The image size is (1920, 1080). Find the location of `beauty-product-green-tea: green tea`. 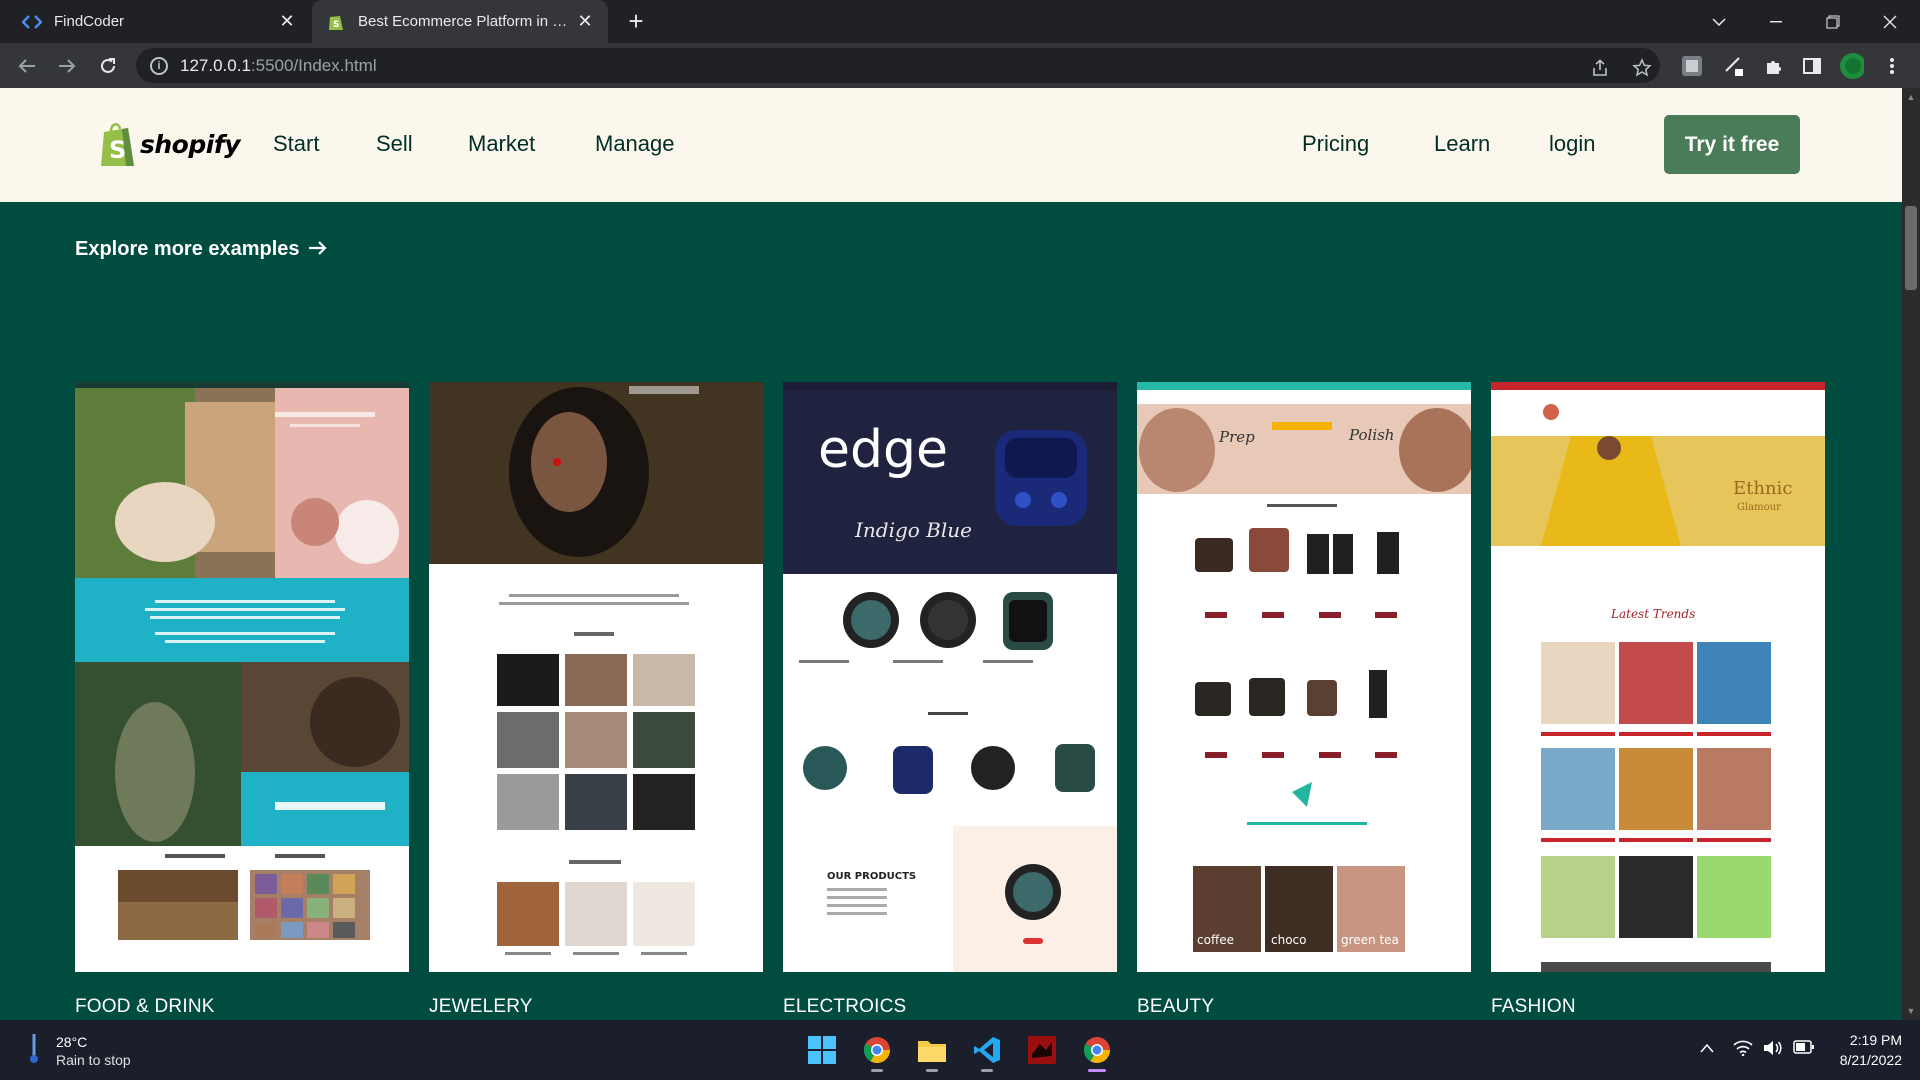

beauty-product-green-tea: green tea is located at coordinates (1370, 940).